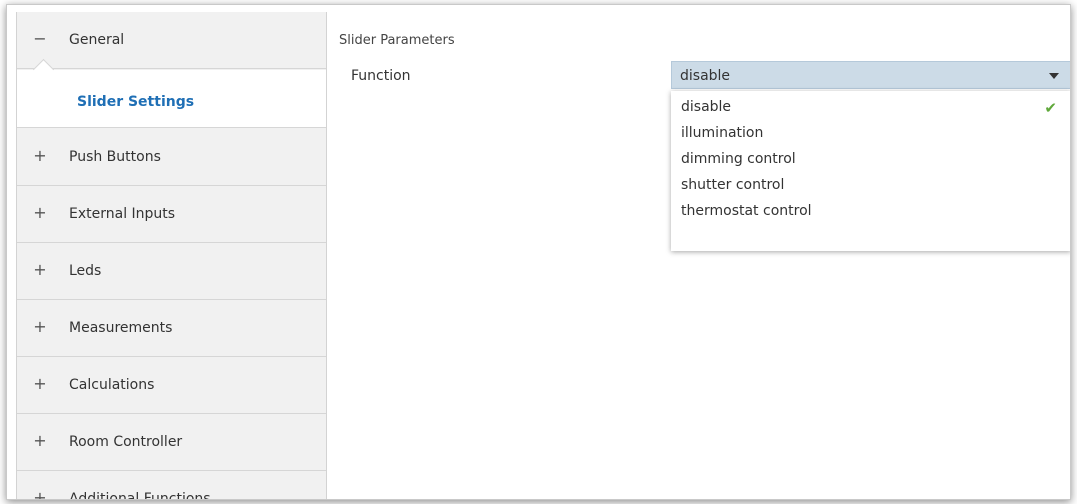 The width and height of the screenshot is (1077, 504). Describe the element at coordinates (870, 109) in the screenshot. I see `option-disable: disable ✔` at that location.